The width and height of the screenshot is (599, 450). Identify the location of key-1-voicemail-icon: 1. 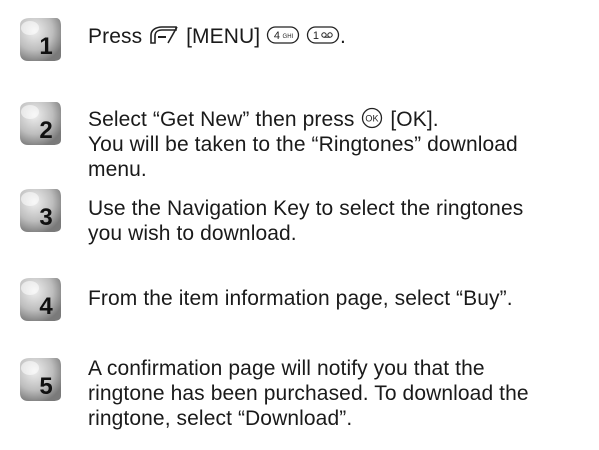
(323, 35).